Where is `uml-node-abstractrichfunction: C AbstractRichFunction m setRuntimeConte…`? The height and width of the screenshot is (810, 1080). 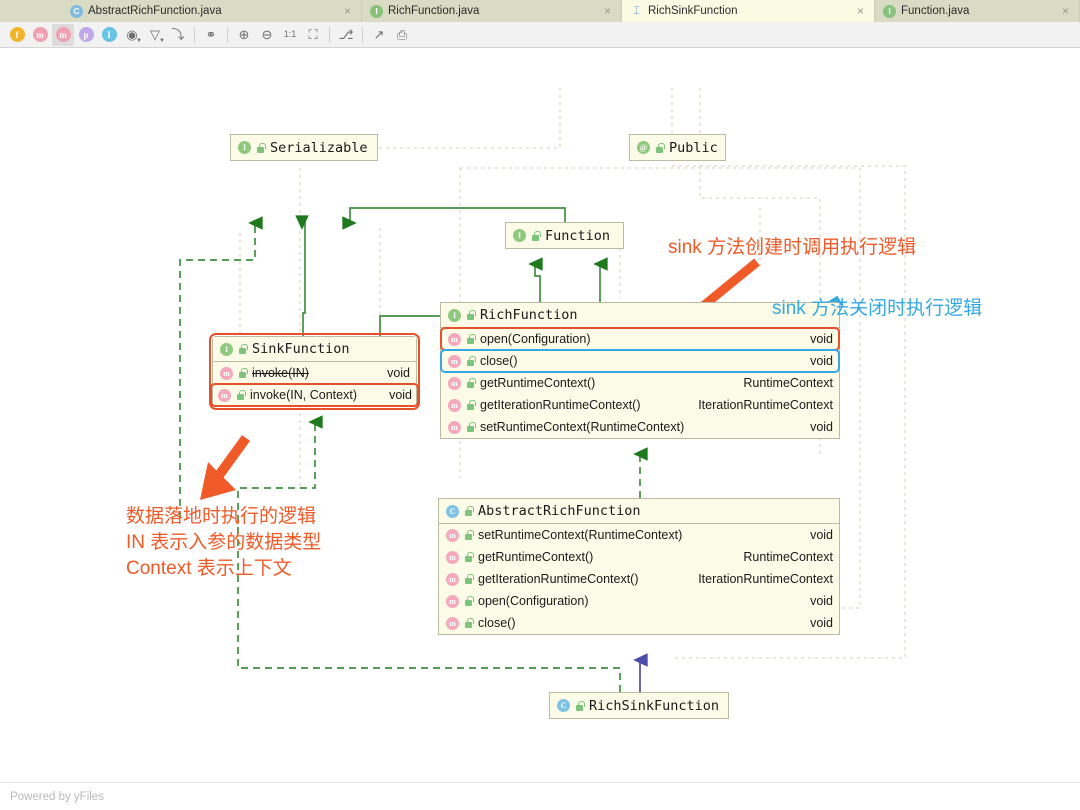
uml-node-abstractrichfunction: C AbstractRichFunction m setRuntimeConte… is located at coordinates (639, 566).